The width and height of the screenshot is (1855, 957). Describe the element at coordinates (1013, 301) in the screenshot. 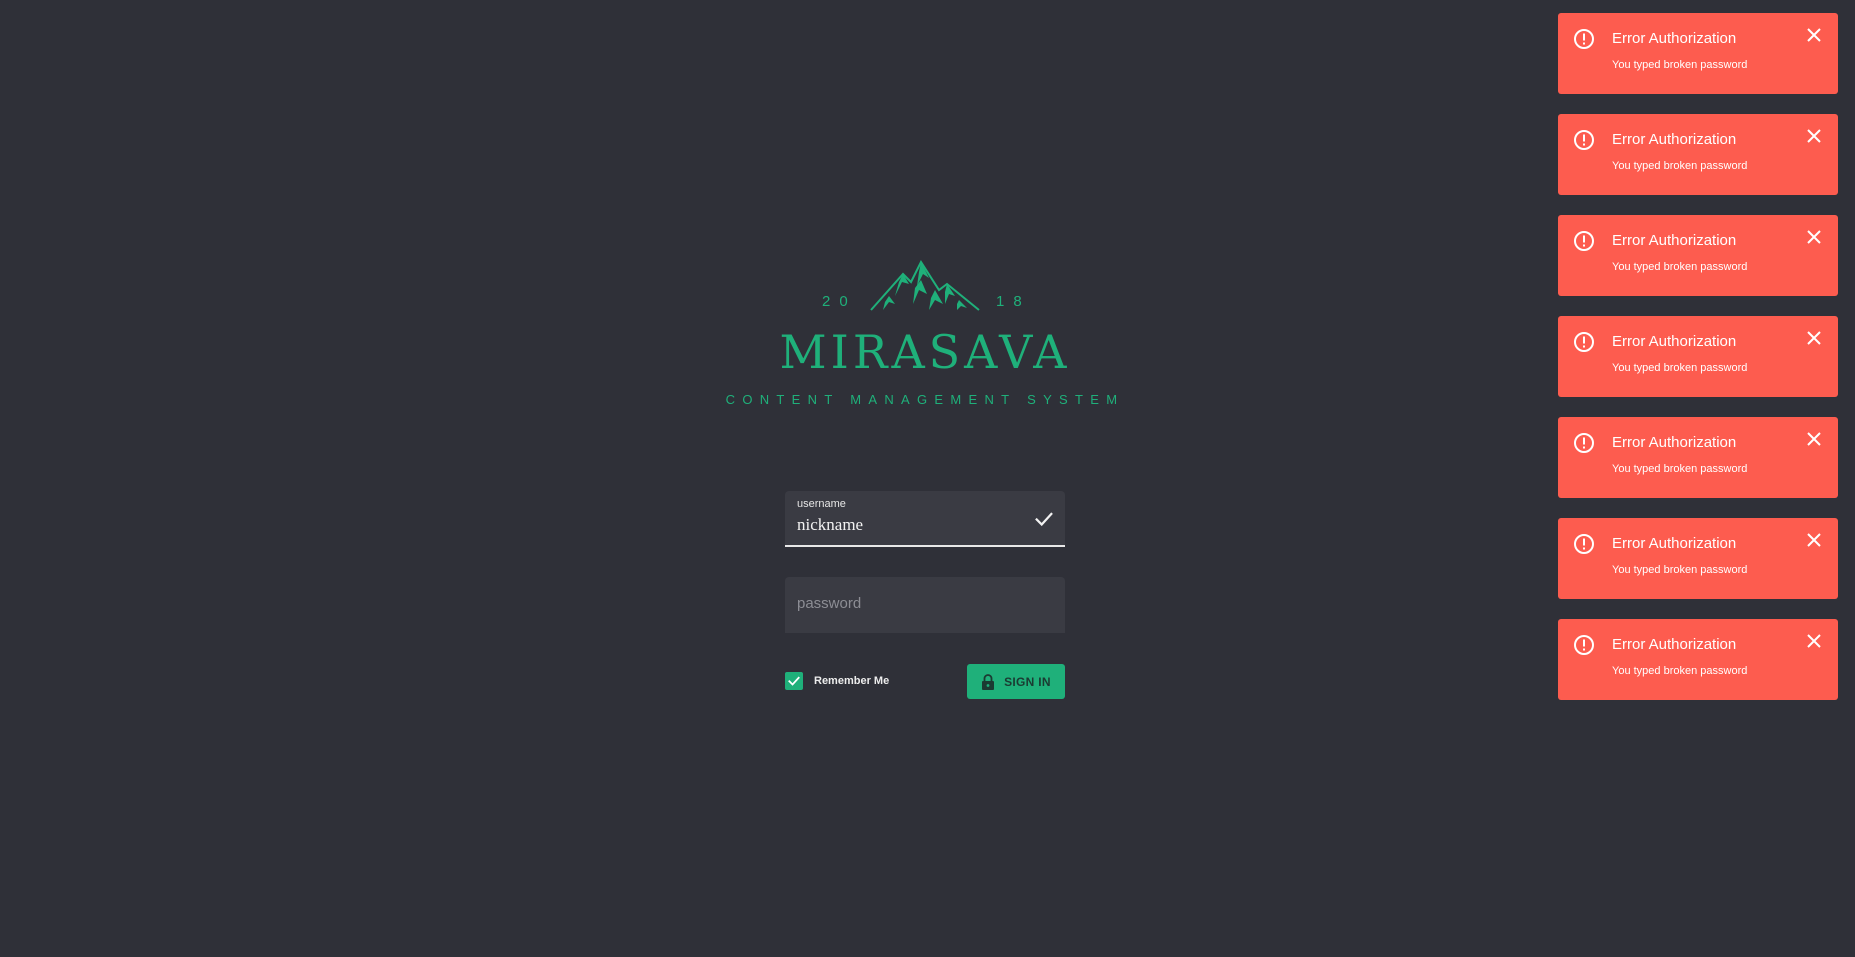

I see `brand-year-right: 18` at that location.